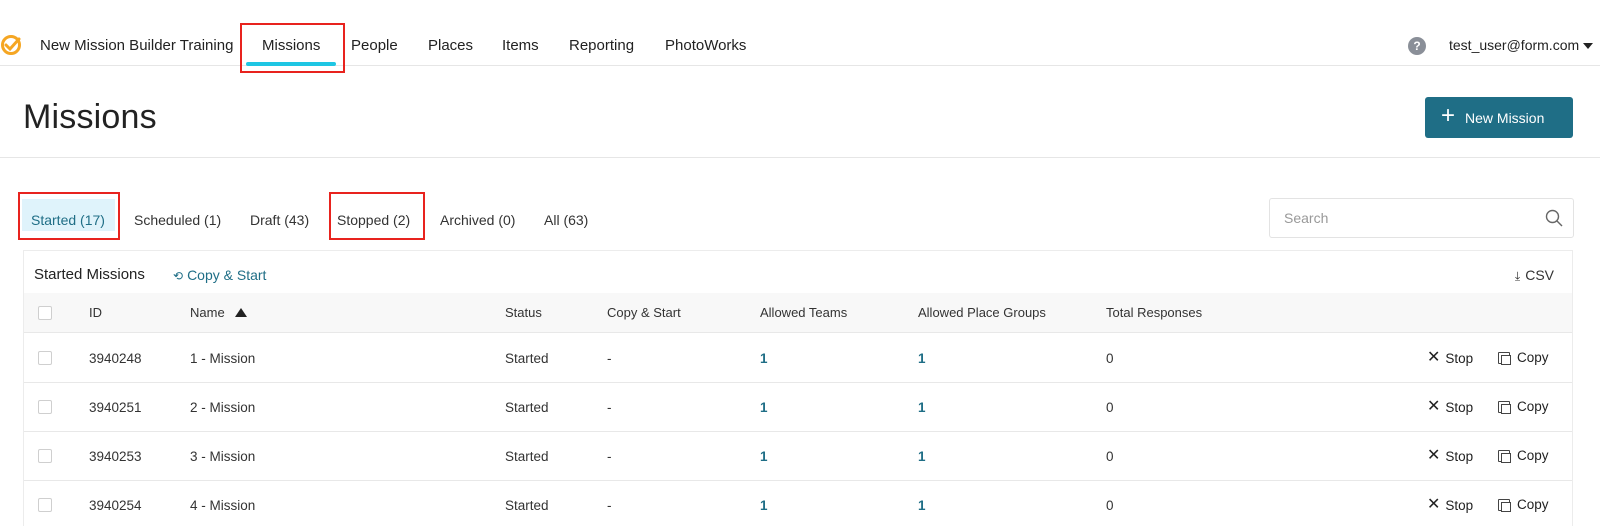  What do you see at coordinates (1154, 312) in the screenshot?
I see `column-header-total-responses: Total Responses` at bounding box center [1154, 312].